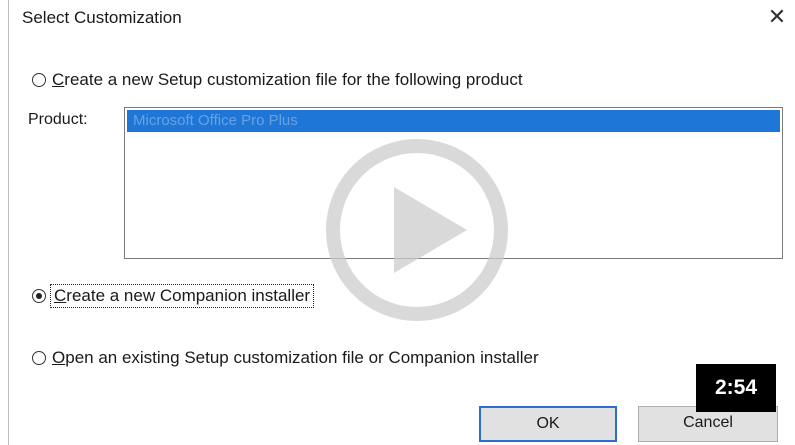 This screenshot has width=795, height=445. I want to click on play-icon, so click(417, 230).